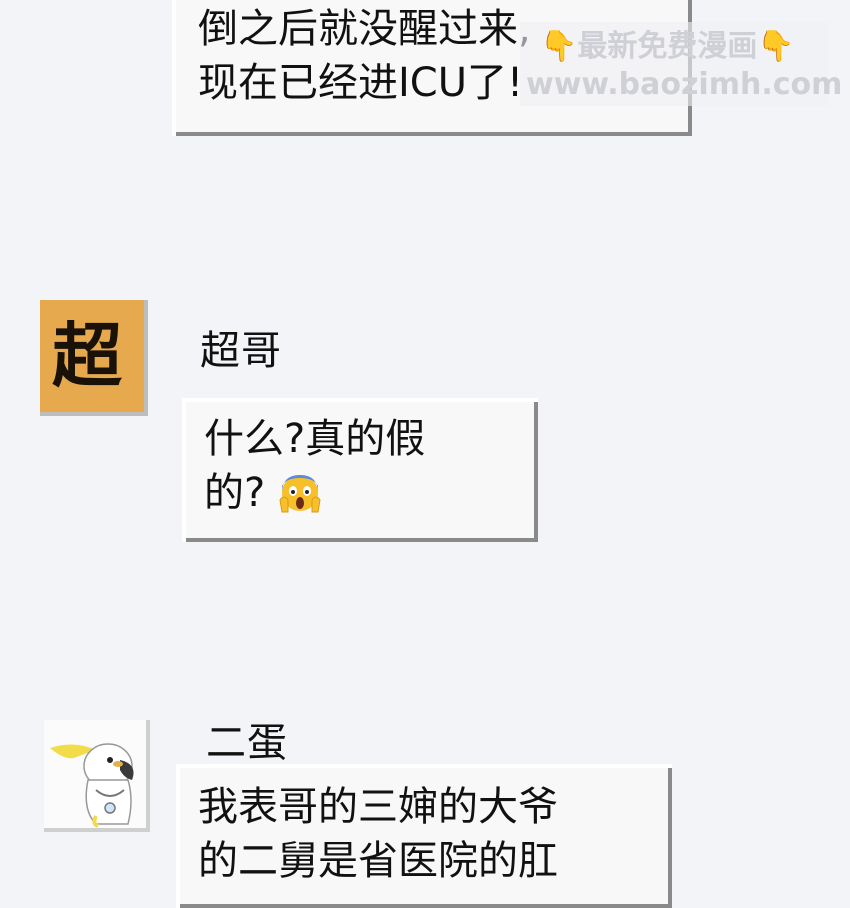 The image size is (850, 908). Describe the element at coordinates (378, 807) in the screenshot. I see `message-line: 我表哥的三婶的大爷` at that location.